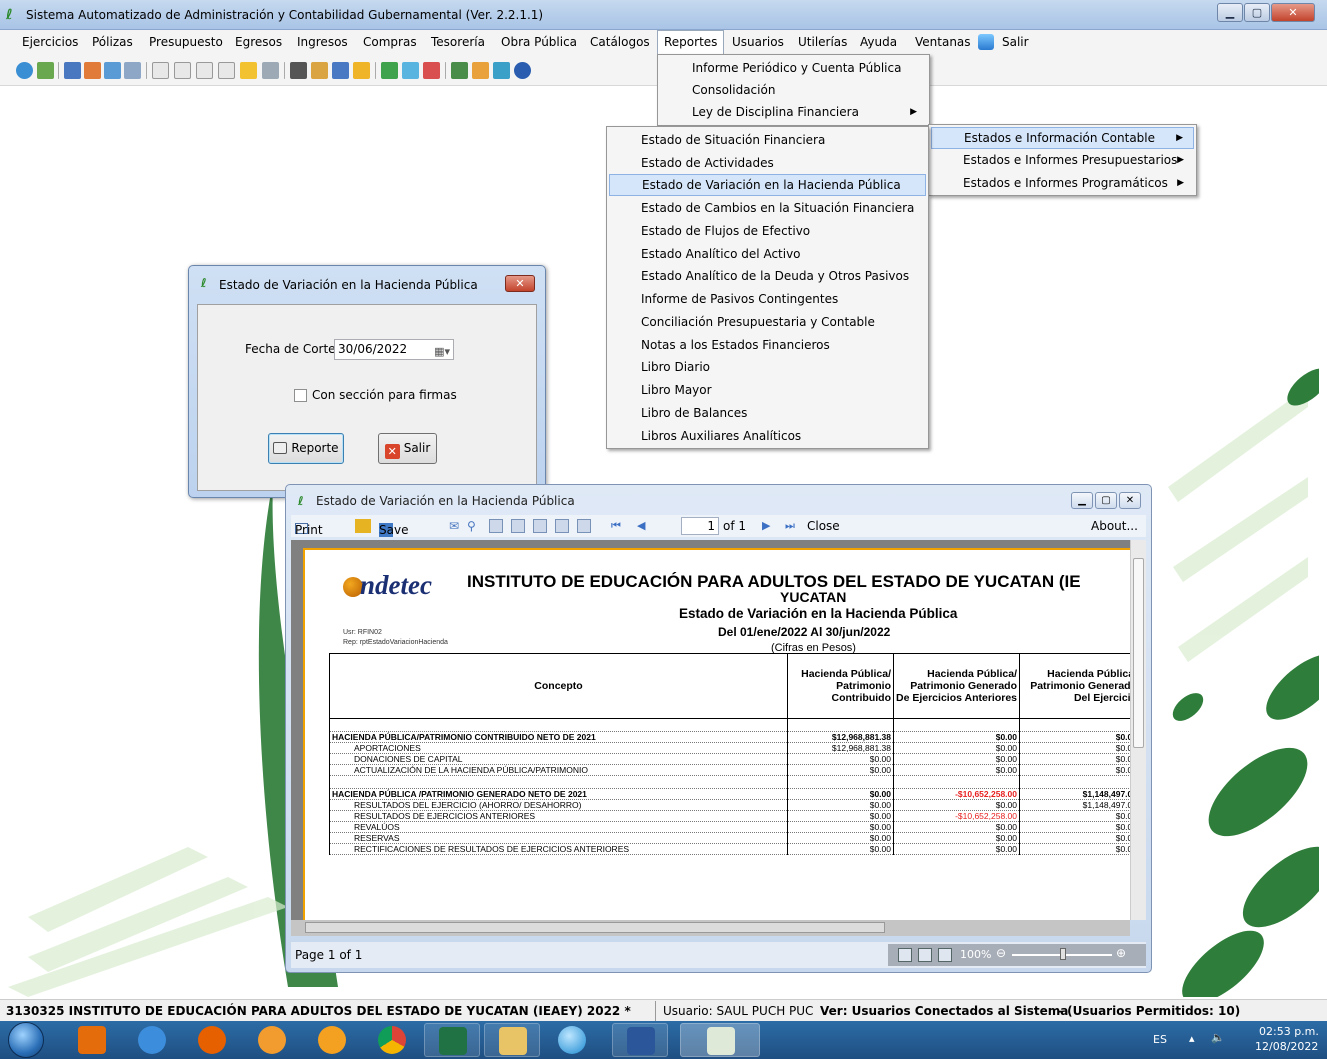 This screenshot has width=1327, height=1059. Describe the element at coordinates (1230, 12) in the screenshot. I see `minimize-button: ▁` at that location.